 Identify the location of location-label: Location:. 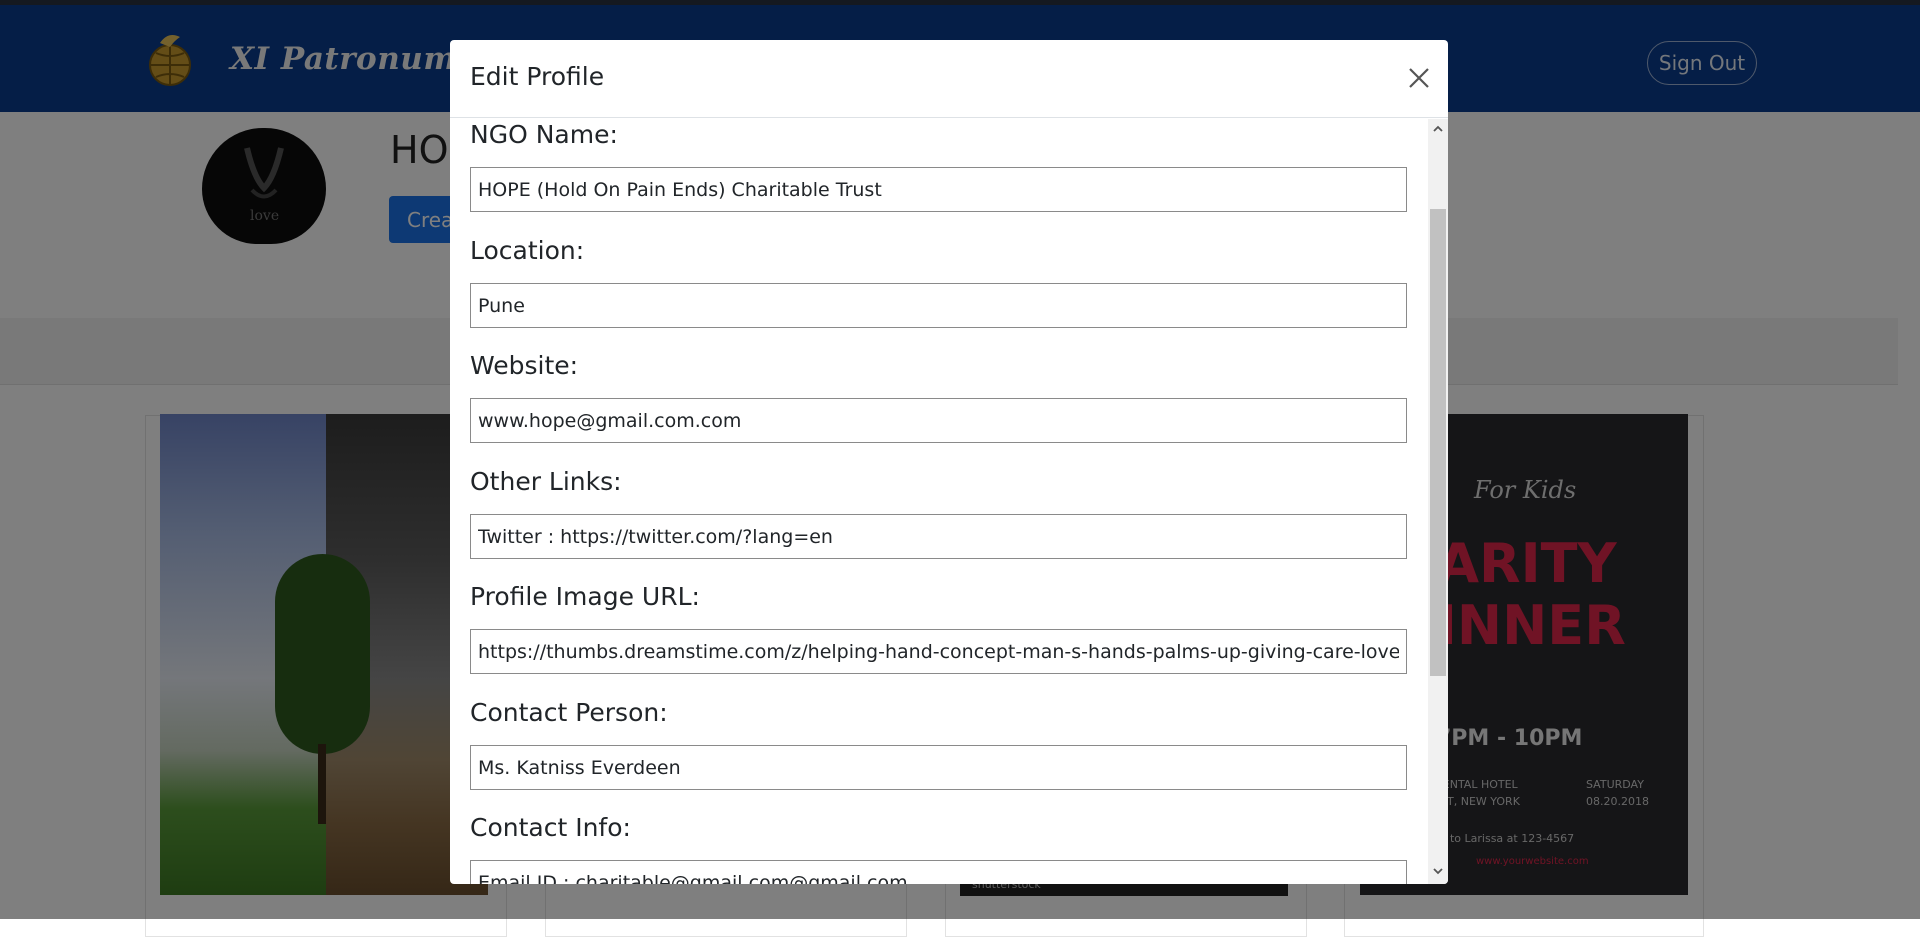
(527, 250).